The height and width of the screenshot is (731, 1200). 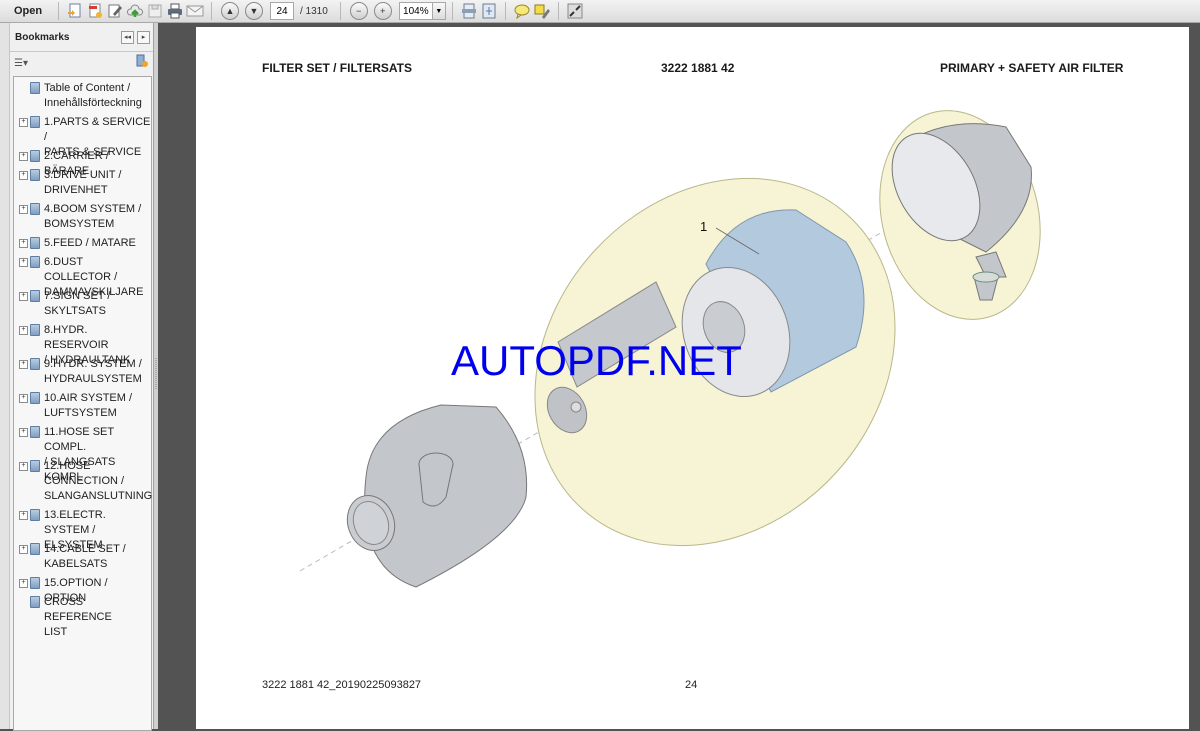 I want to click on bookmark-item: +7.SIGN SET / SKYLTSATS, so click(x=82, y=304).